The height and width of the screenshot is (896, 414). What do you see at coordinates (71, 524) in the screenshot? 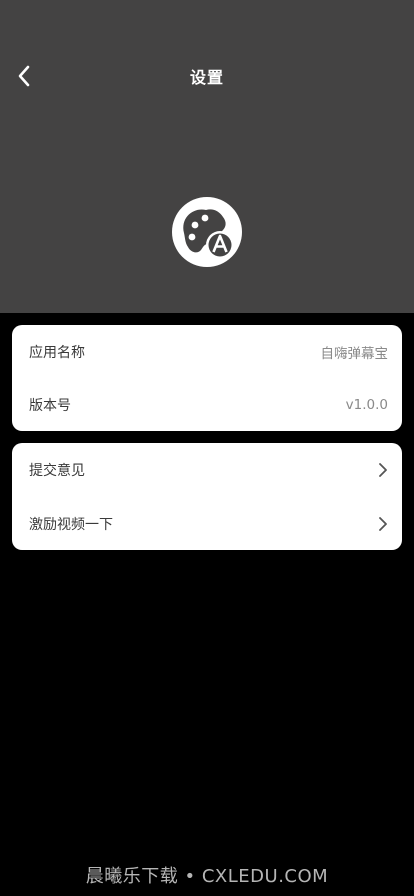
I see `reward-video-label: 激励视频一下` at bounding box center [71, 524].